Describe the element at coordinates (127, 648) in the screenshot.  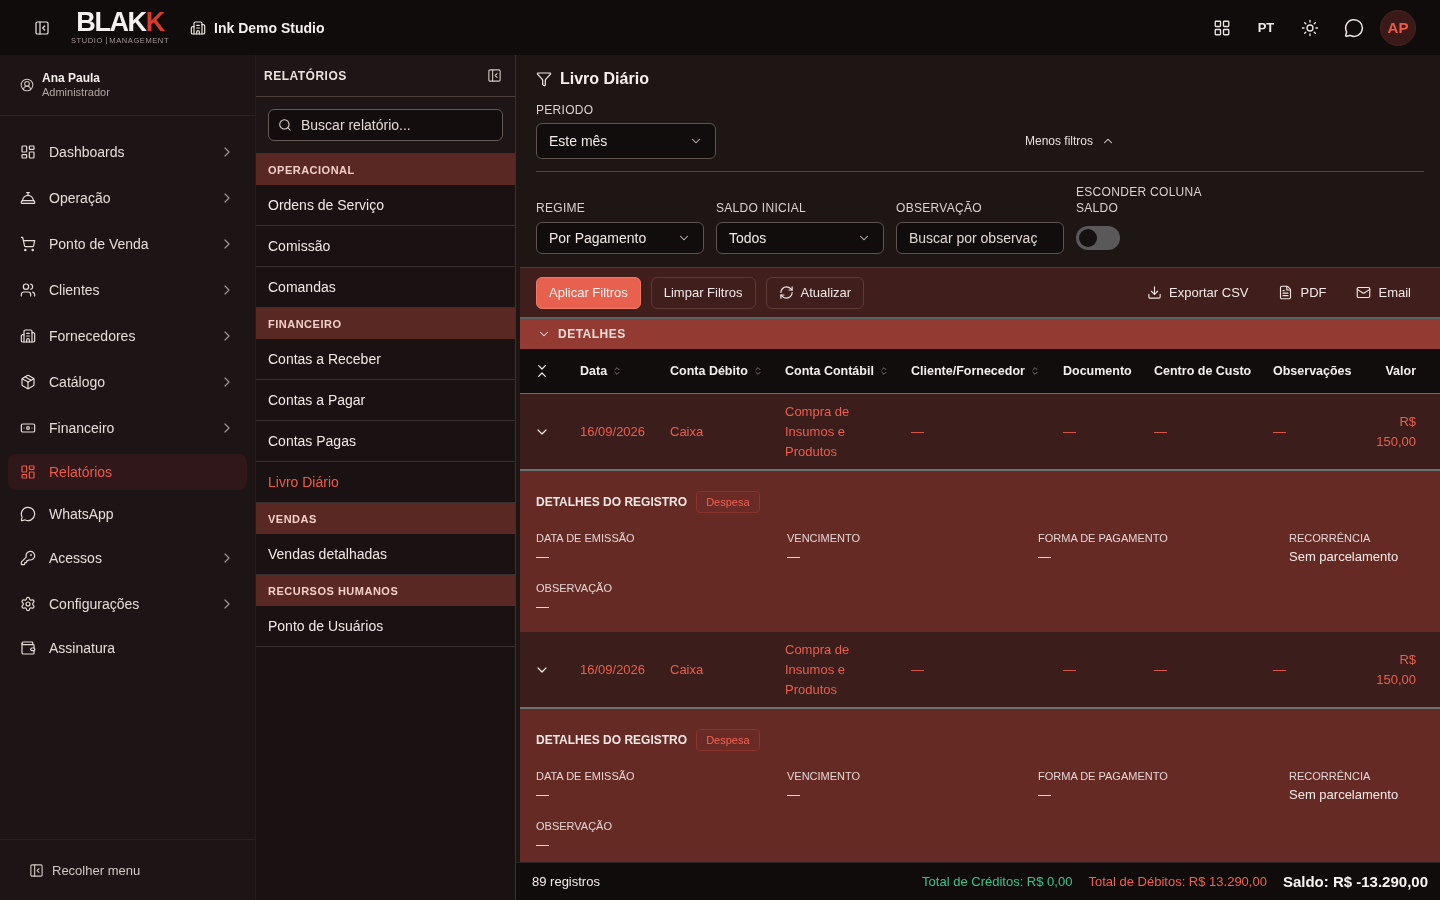
I see `nav-item: Assinatura` at that location.